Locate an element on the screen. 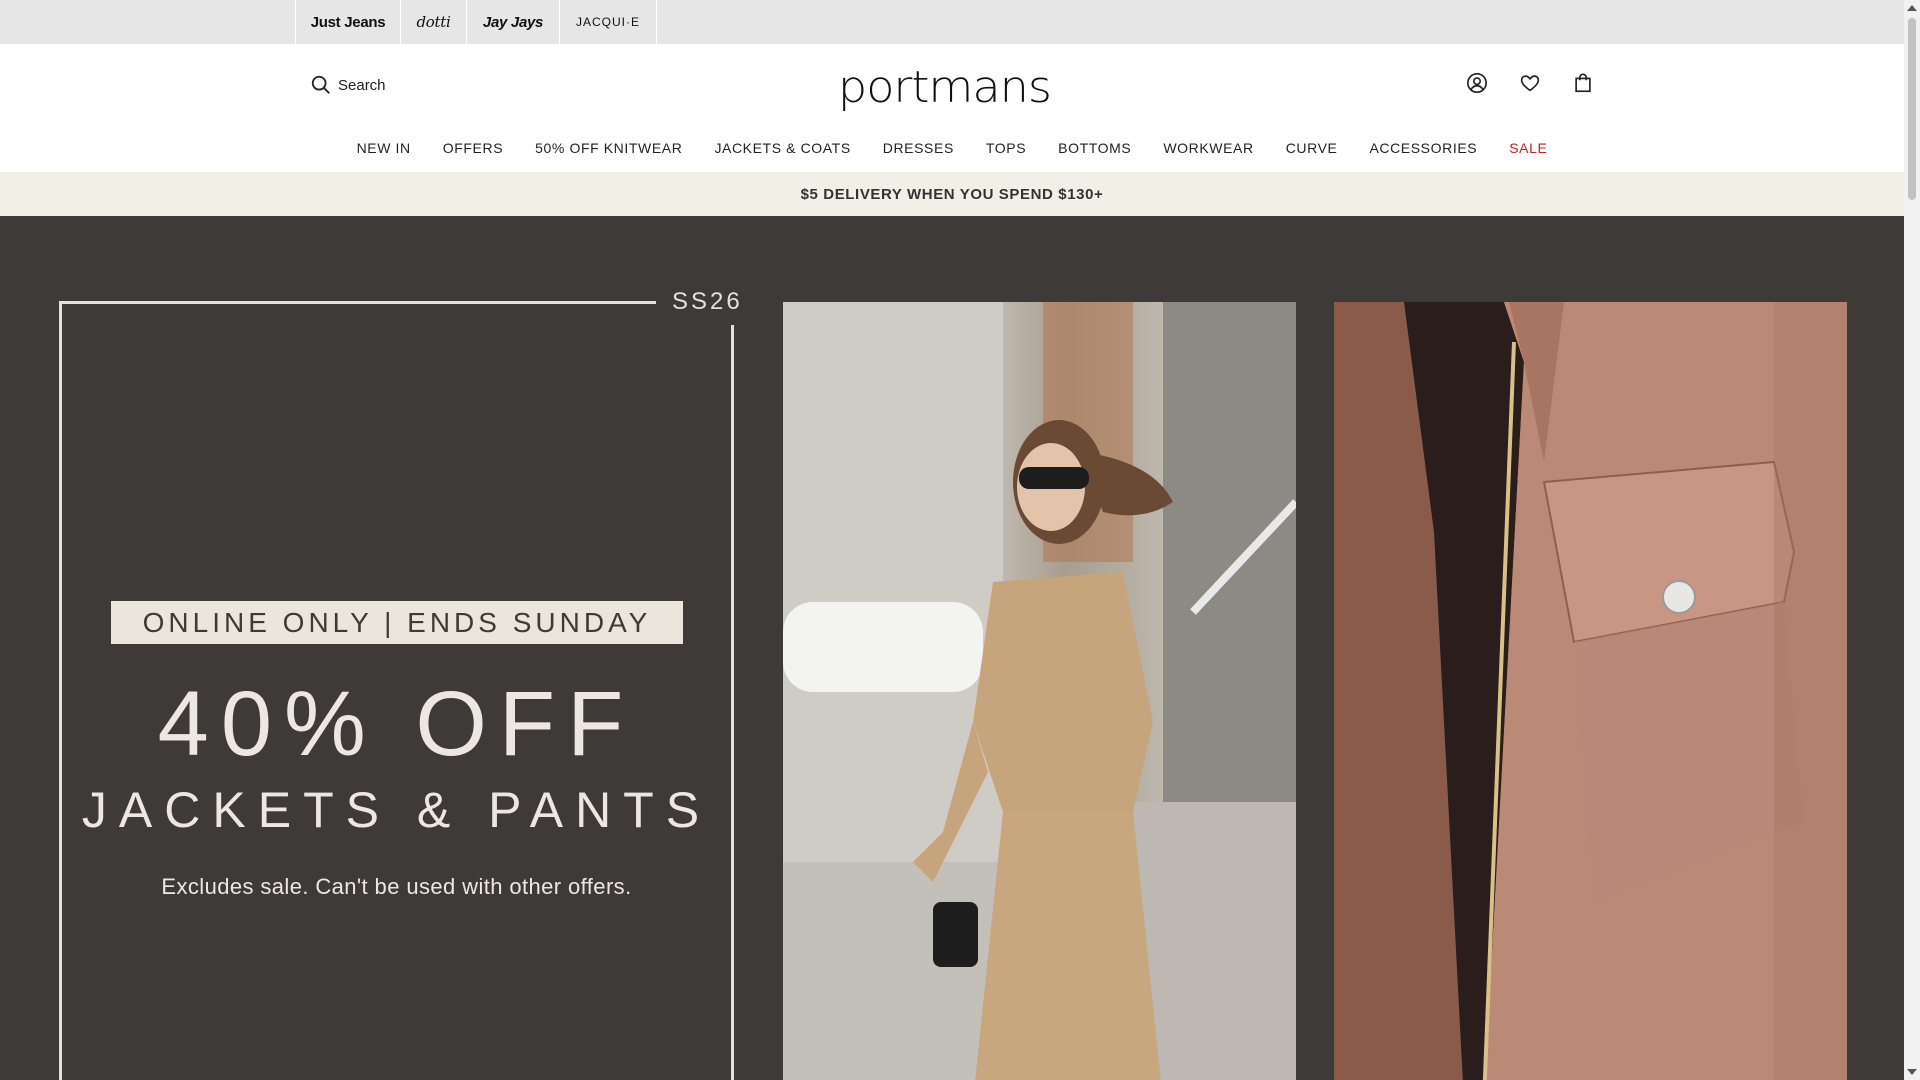 This screenshot has height=1080, width=1920. delivery-promo-text: $5 DELIVERY WHEN YOU SPEND $130+ is located at coordinates (952, 194).